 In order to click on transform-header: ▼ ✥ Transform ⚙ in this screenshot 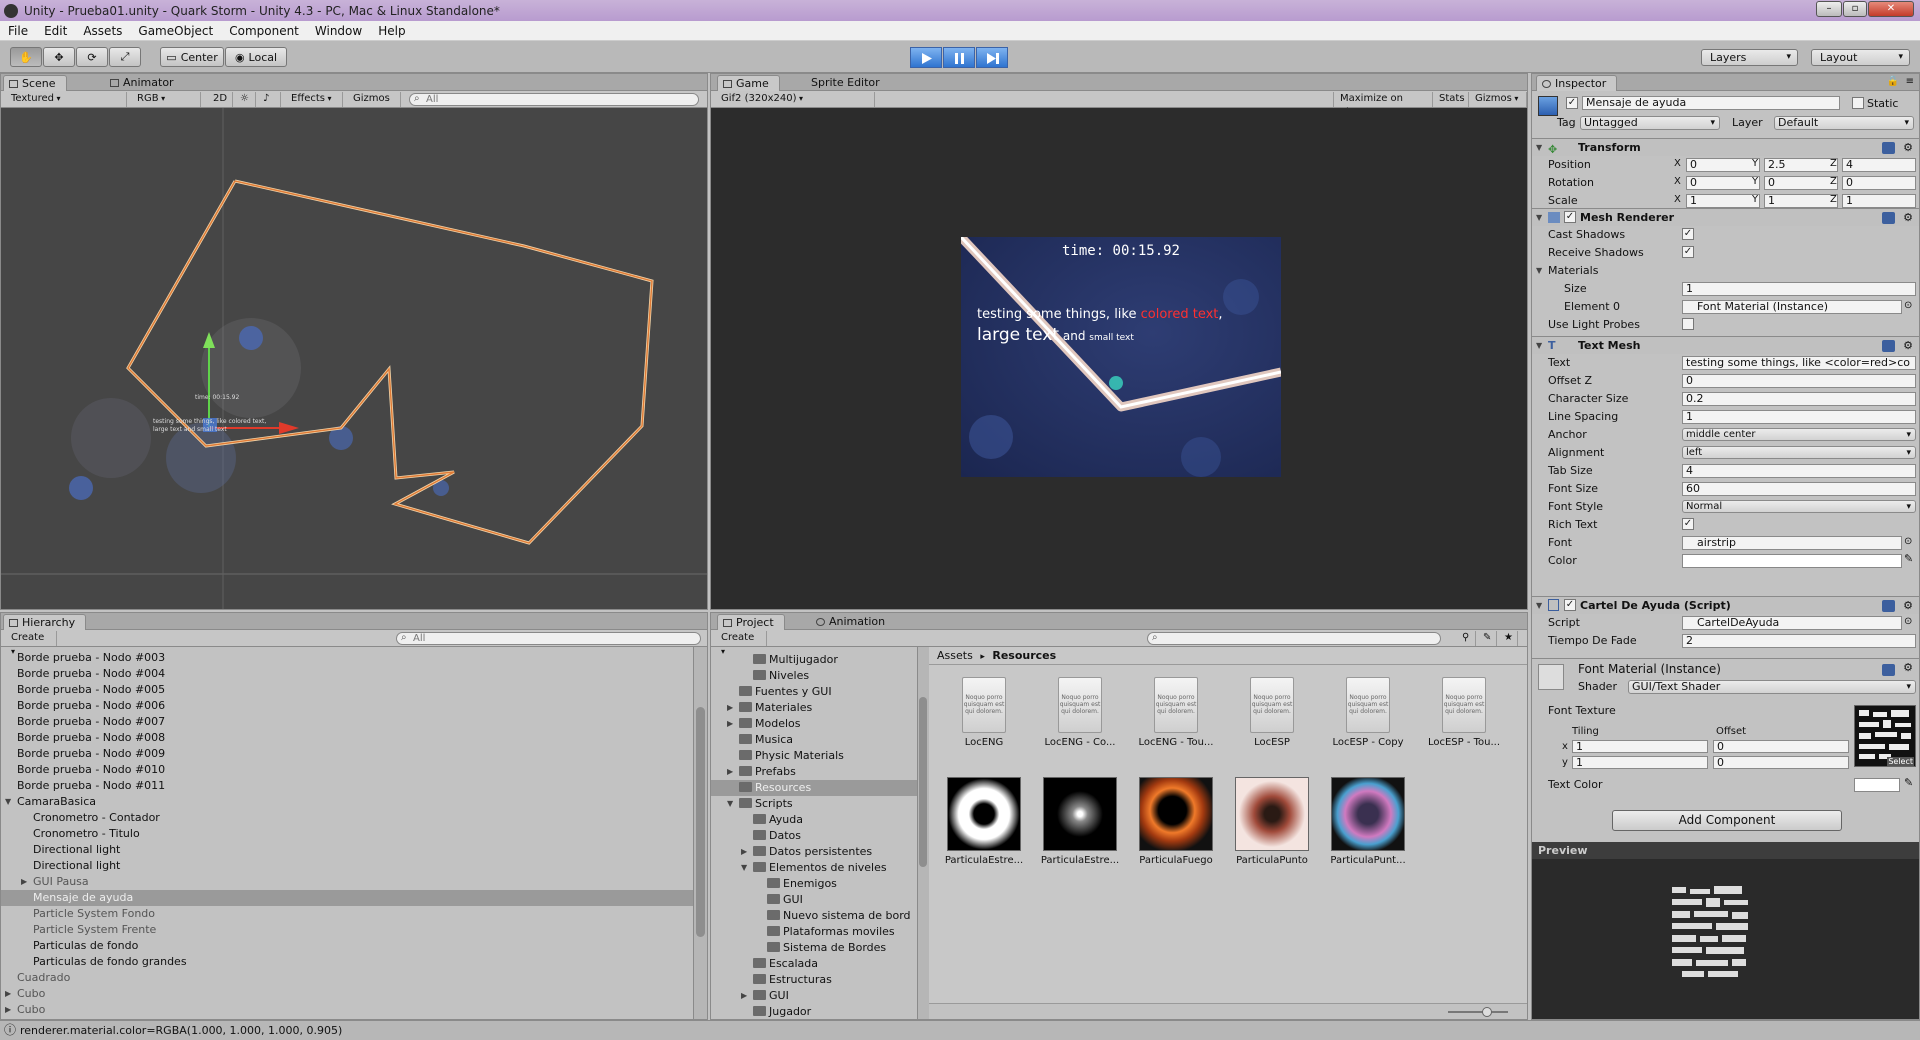, I will do `click(1725, 147)`.